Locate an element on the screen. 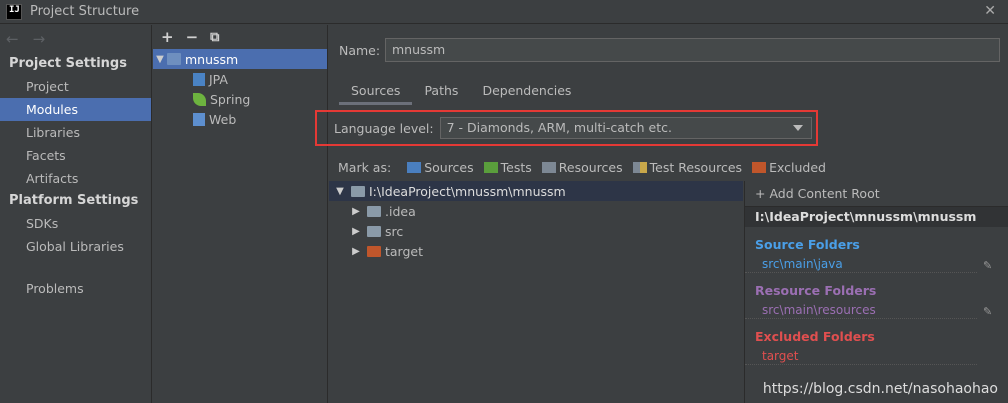 The height and width of the screenshot is (403, 1008). name-label: Name: is located at coordinates (360, 50).